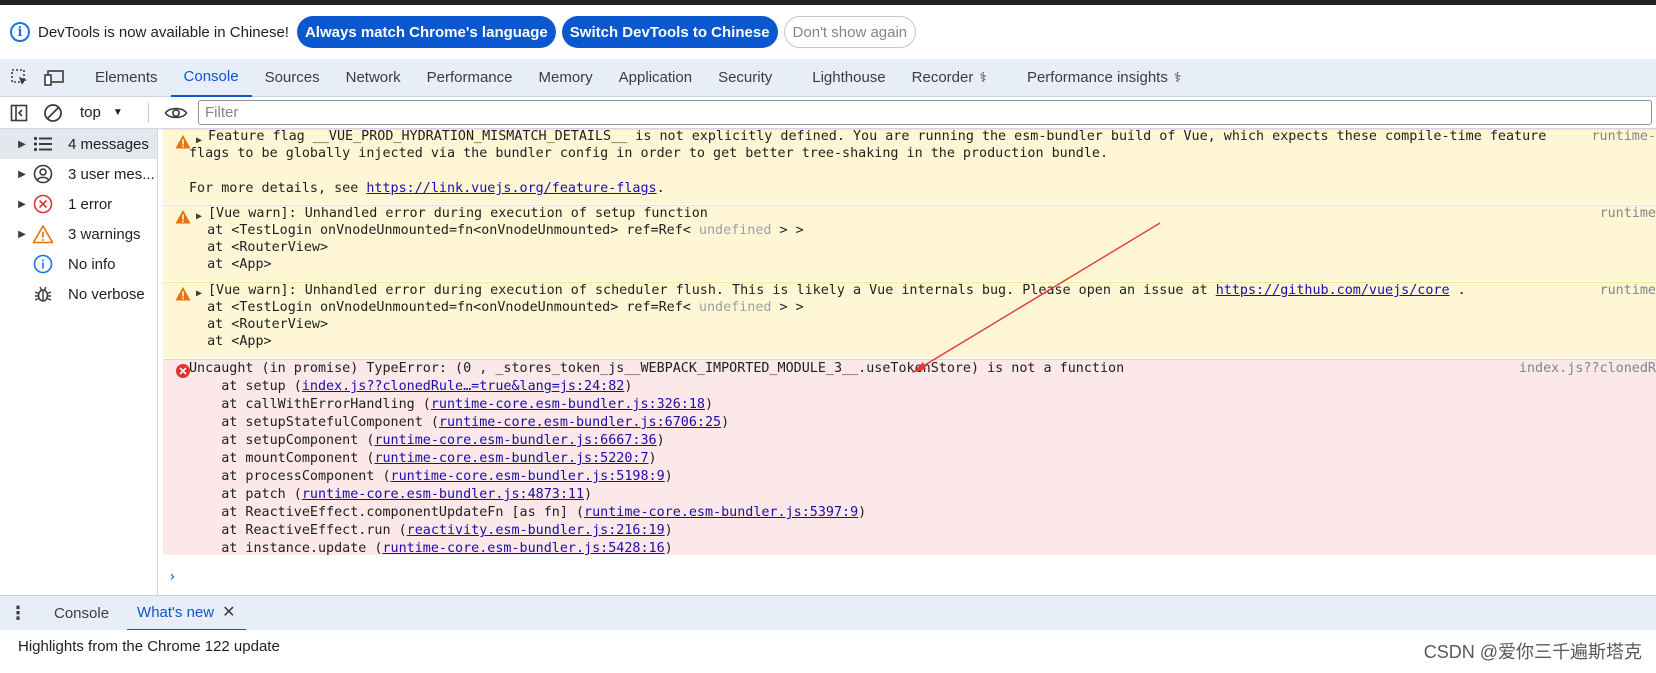 The image size is (1656, 673). Describe the element at coordinates (1104, 78) in the screenshot. I see `tab-performance-insights: Performance insights ⚕` at that location.